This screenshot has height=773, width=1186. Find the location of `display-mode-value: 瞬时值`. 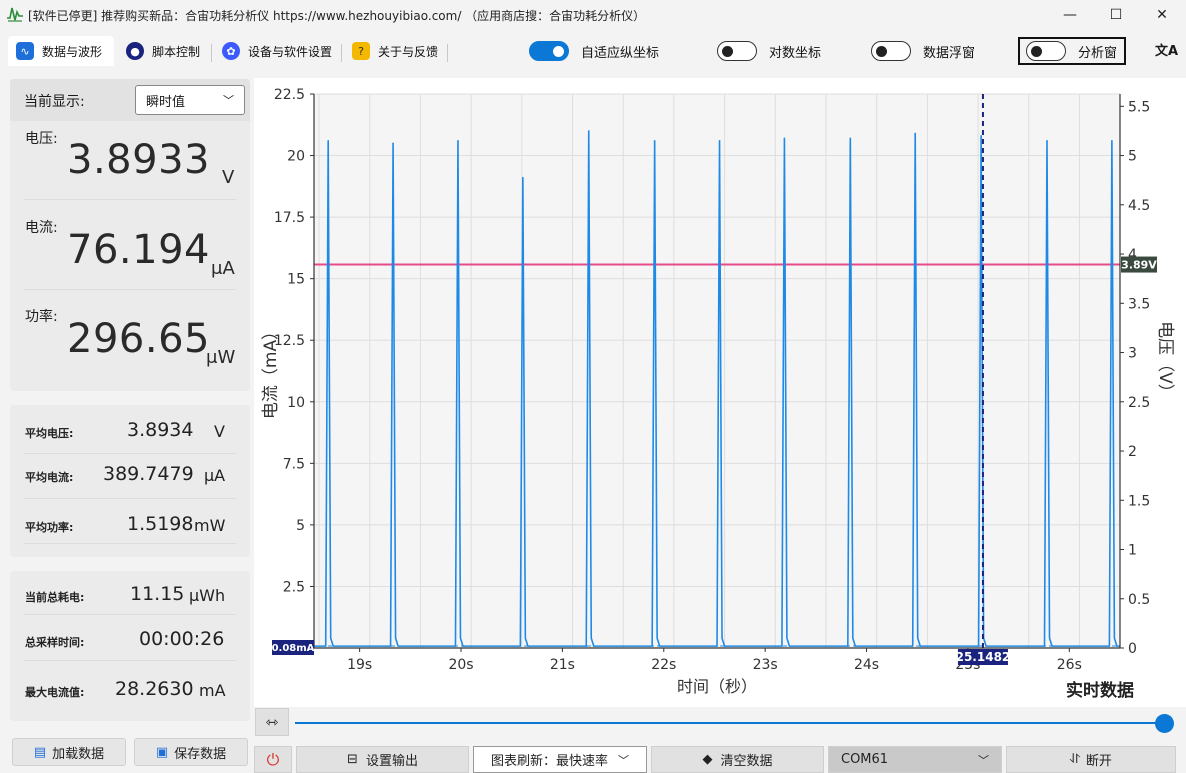

display-mode-value: 瞬时值 is located at coordinates (166, 102).